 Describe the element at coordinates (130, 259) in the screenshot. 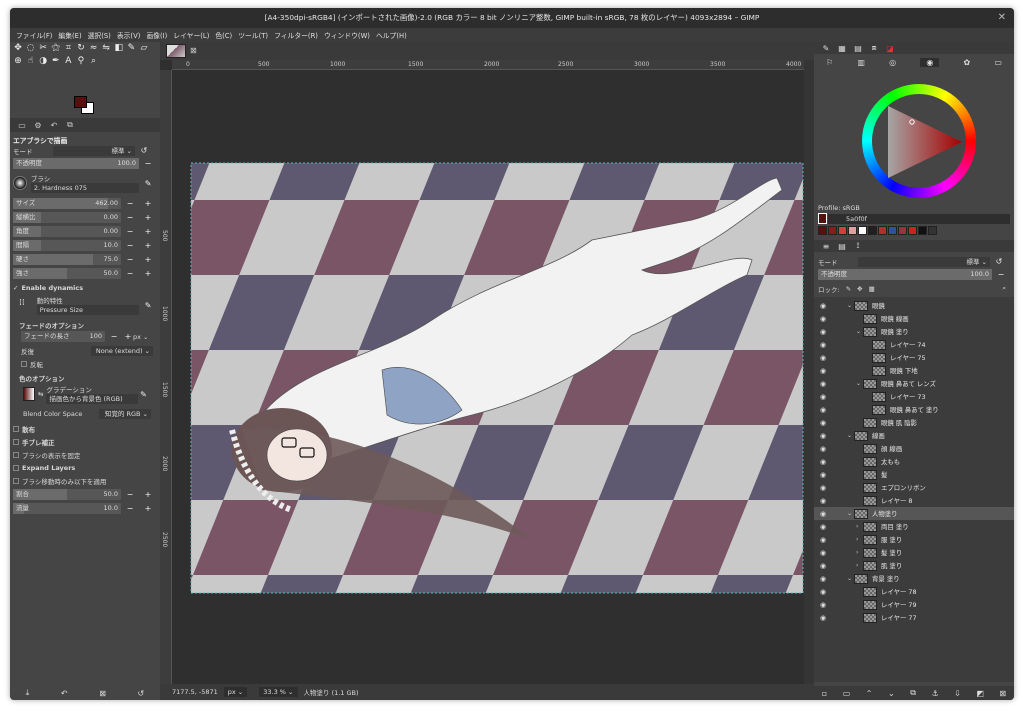

I see `hardness-minus-icon: −` at that location.